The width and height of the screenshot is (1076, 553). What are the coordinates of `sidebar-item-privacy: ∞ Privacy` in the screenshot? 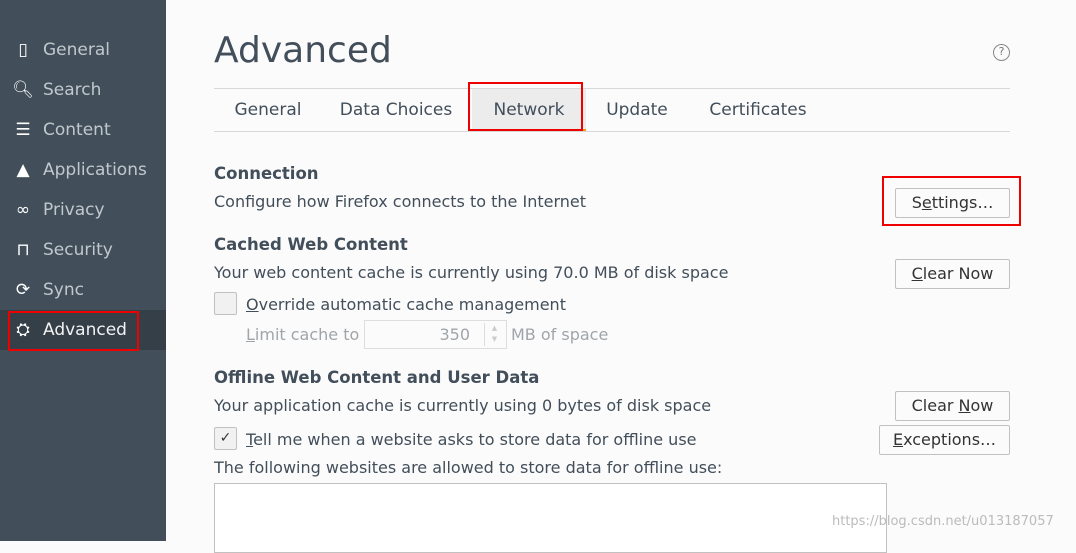 It's located at (83, 210).